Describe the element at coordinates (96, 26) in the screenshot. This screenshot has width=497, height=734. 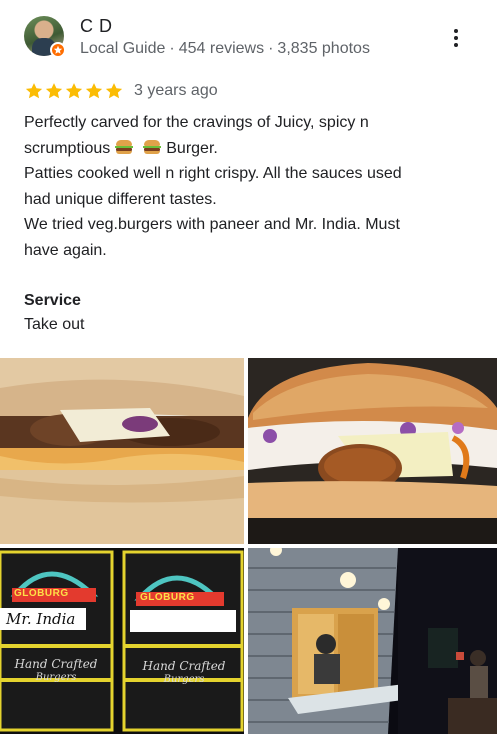
I see `reviewer-name: C D` at that location.